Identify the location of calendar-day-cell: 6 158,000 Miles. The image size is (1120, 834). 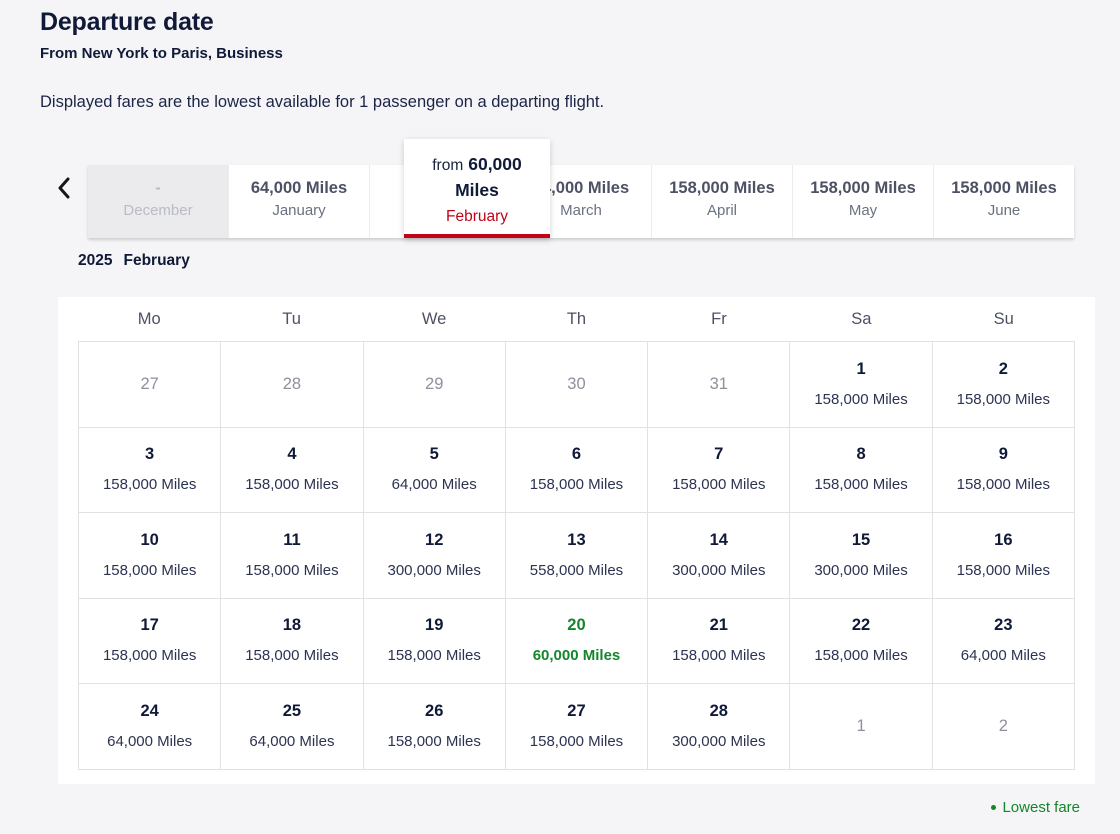
(577, 470).